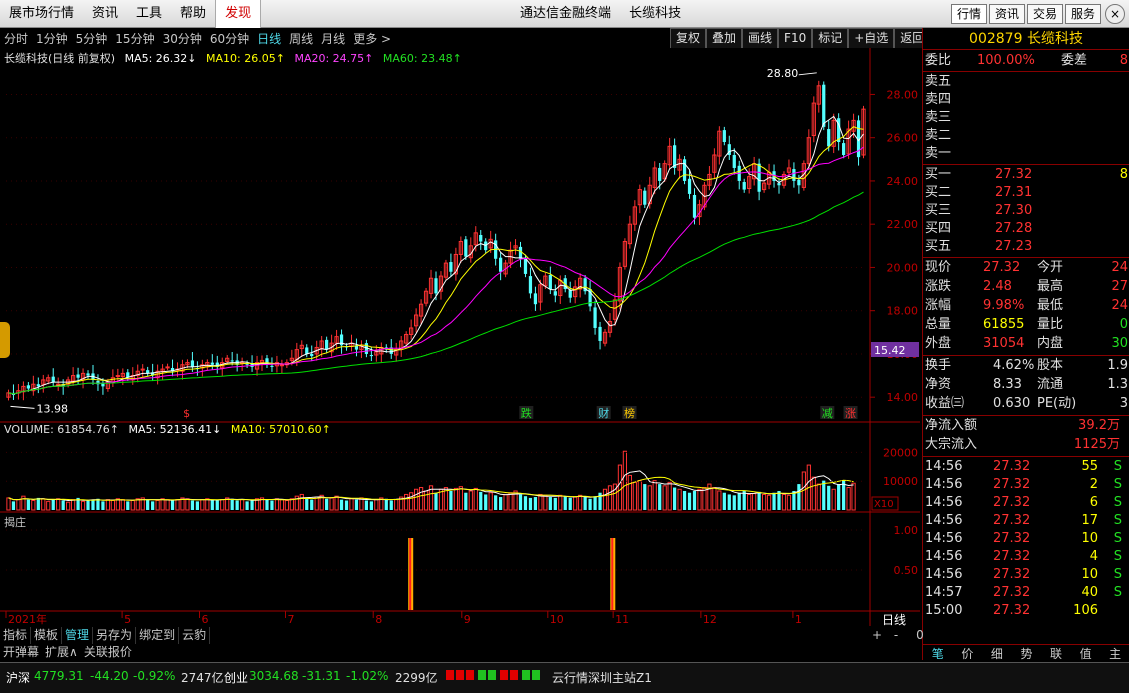 Image resolution: width=1129 pixels, height=693 pixels. What do you see at coordinates (115, 635) in the screenshot?
I see `save-as-button: 另存为` at bounding box center [115, 635].